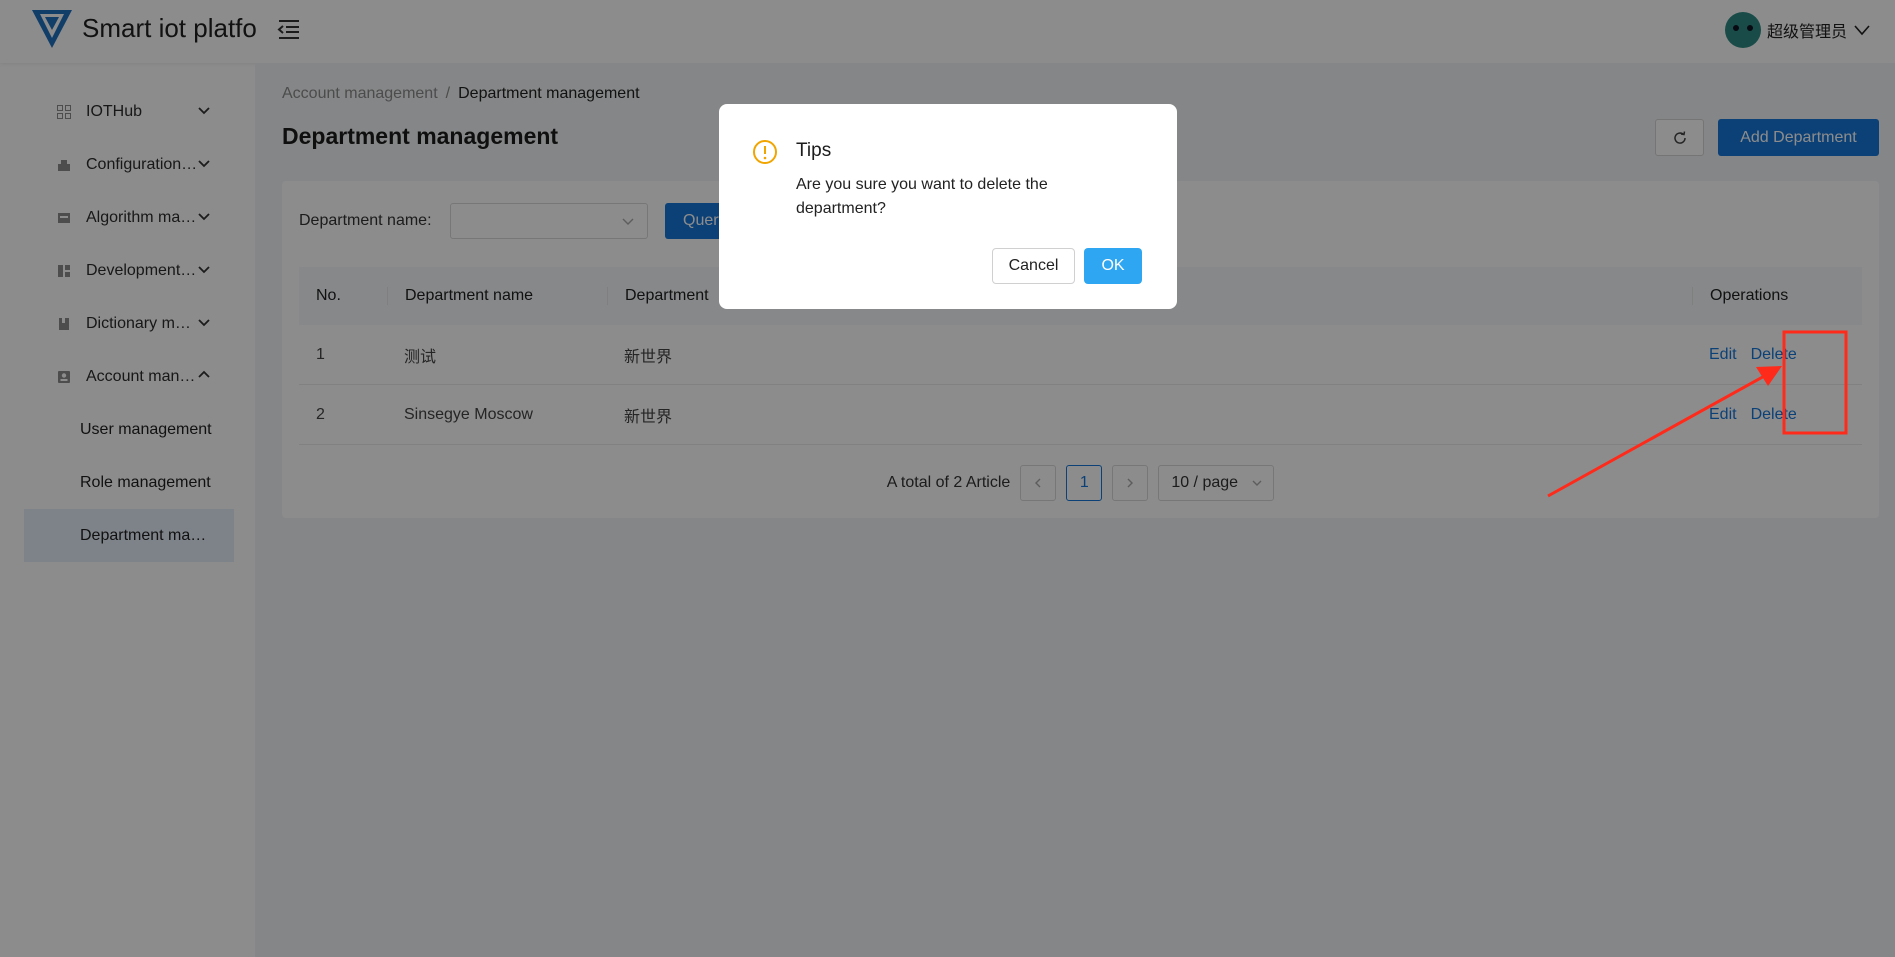 This screenshot has height=957, width=1895. Describe the element at coordinates (1113, 266) in the screenshot. I see `ok-button: OK` at that location.